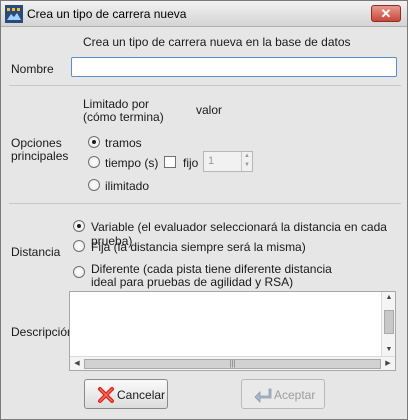 The width and height of the screenshot is (408, 420). Describe the element at coordinates (247, 165) in the screenshot. I see `spin-down-icon: ▼` at that location.